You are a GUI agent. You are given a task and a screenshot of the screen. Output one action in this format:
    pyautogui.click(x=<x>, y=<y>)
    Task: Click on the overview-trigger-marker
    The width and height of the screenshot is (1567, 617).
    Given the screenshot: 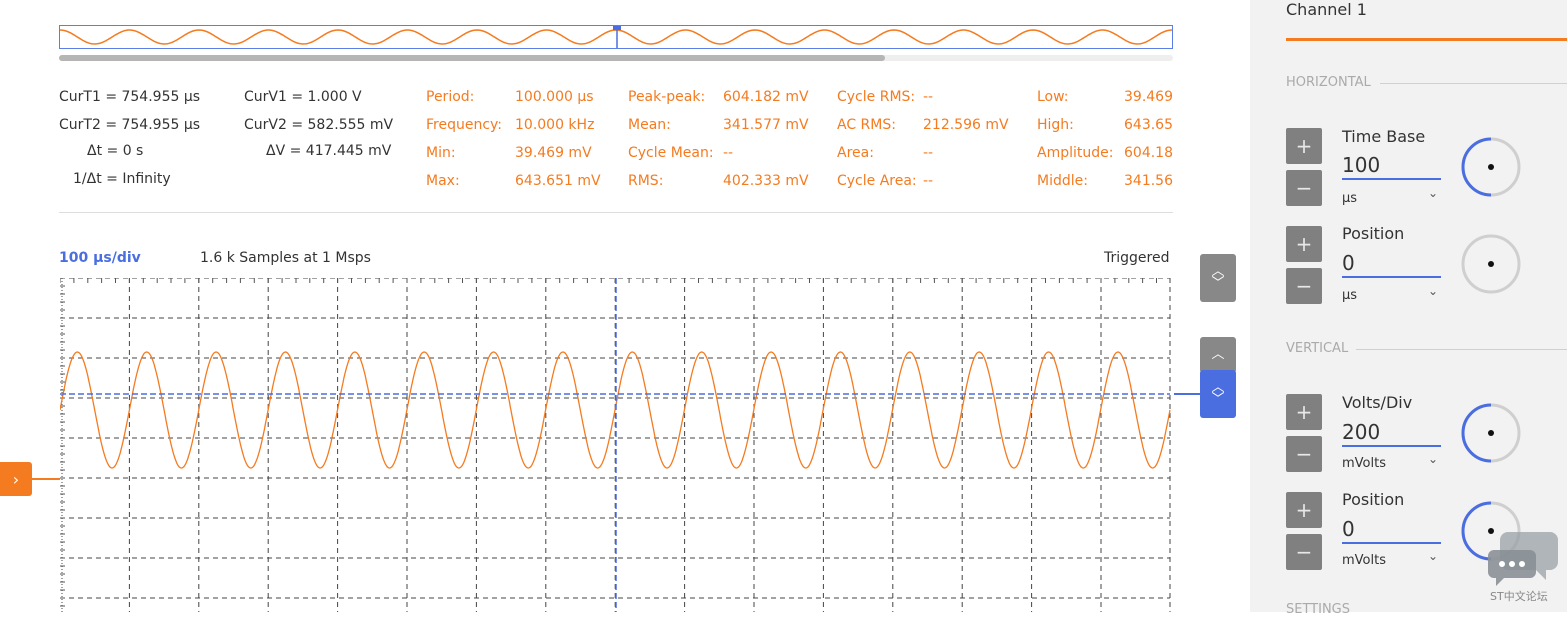 What is the action you would take?
    pyautogui.click(x=617, y=28)
    